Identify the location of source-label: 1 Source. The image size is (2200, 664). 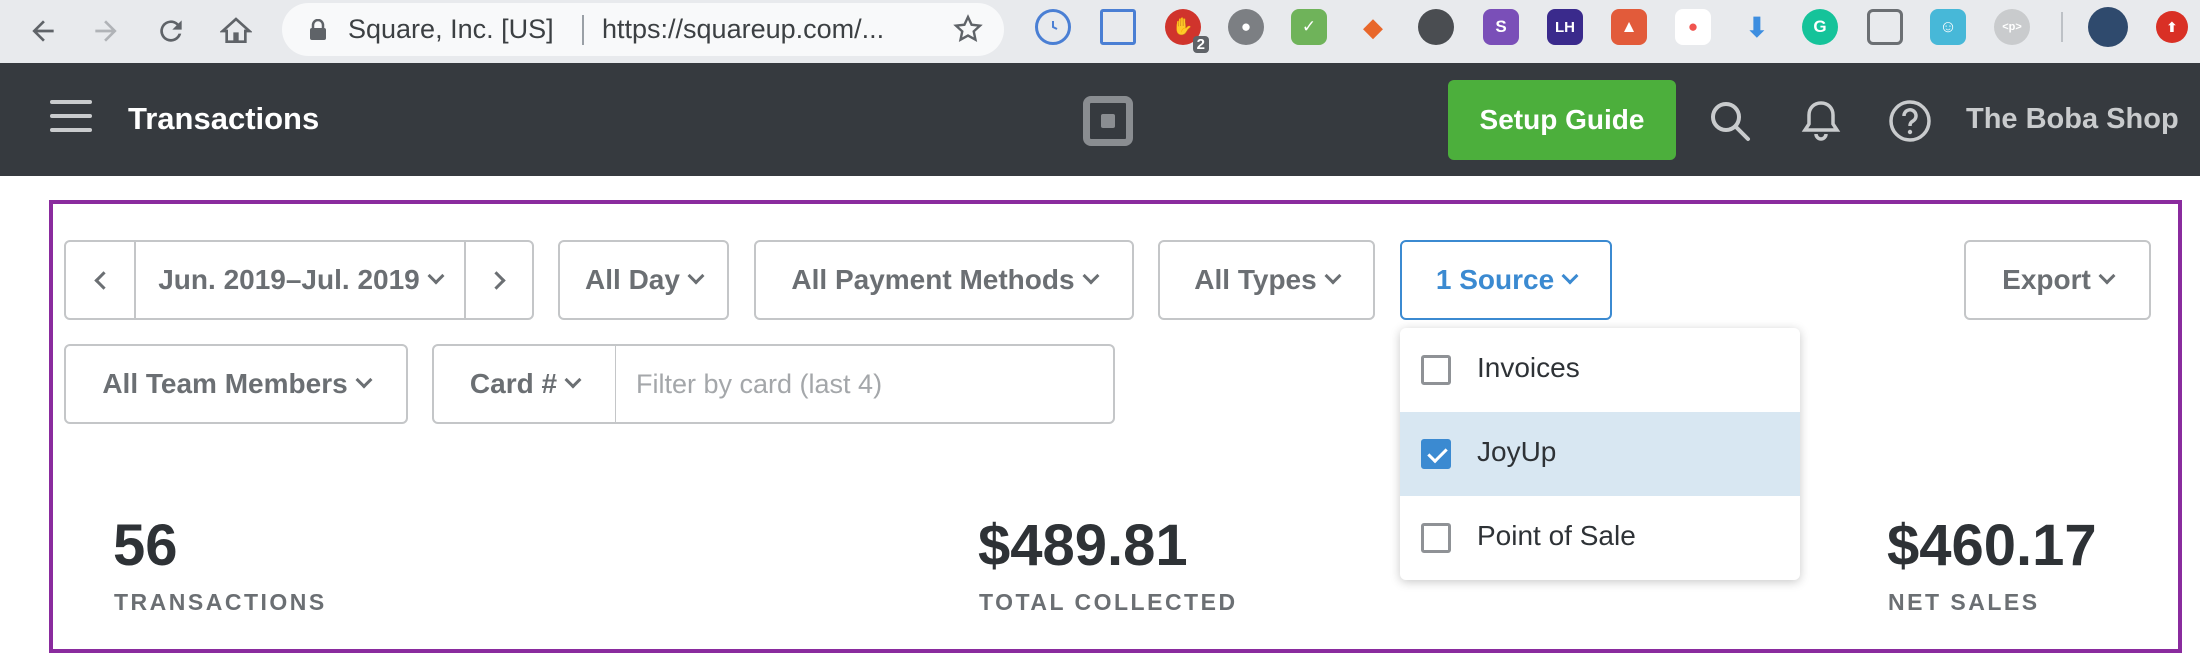
(1495, 279).